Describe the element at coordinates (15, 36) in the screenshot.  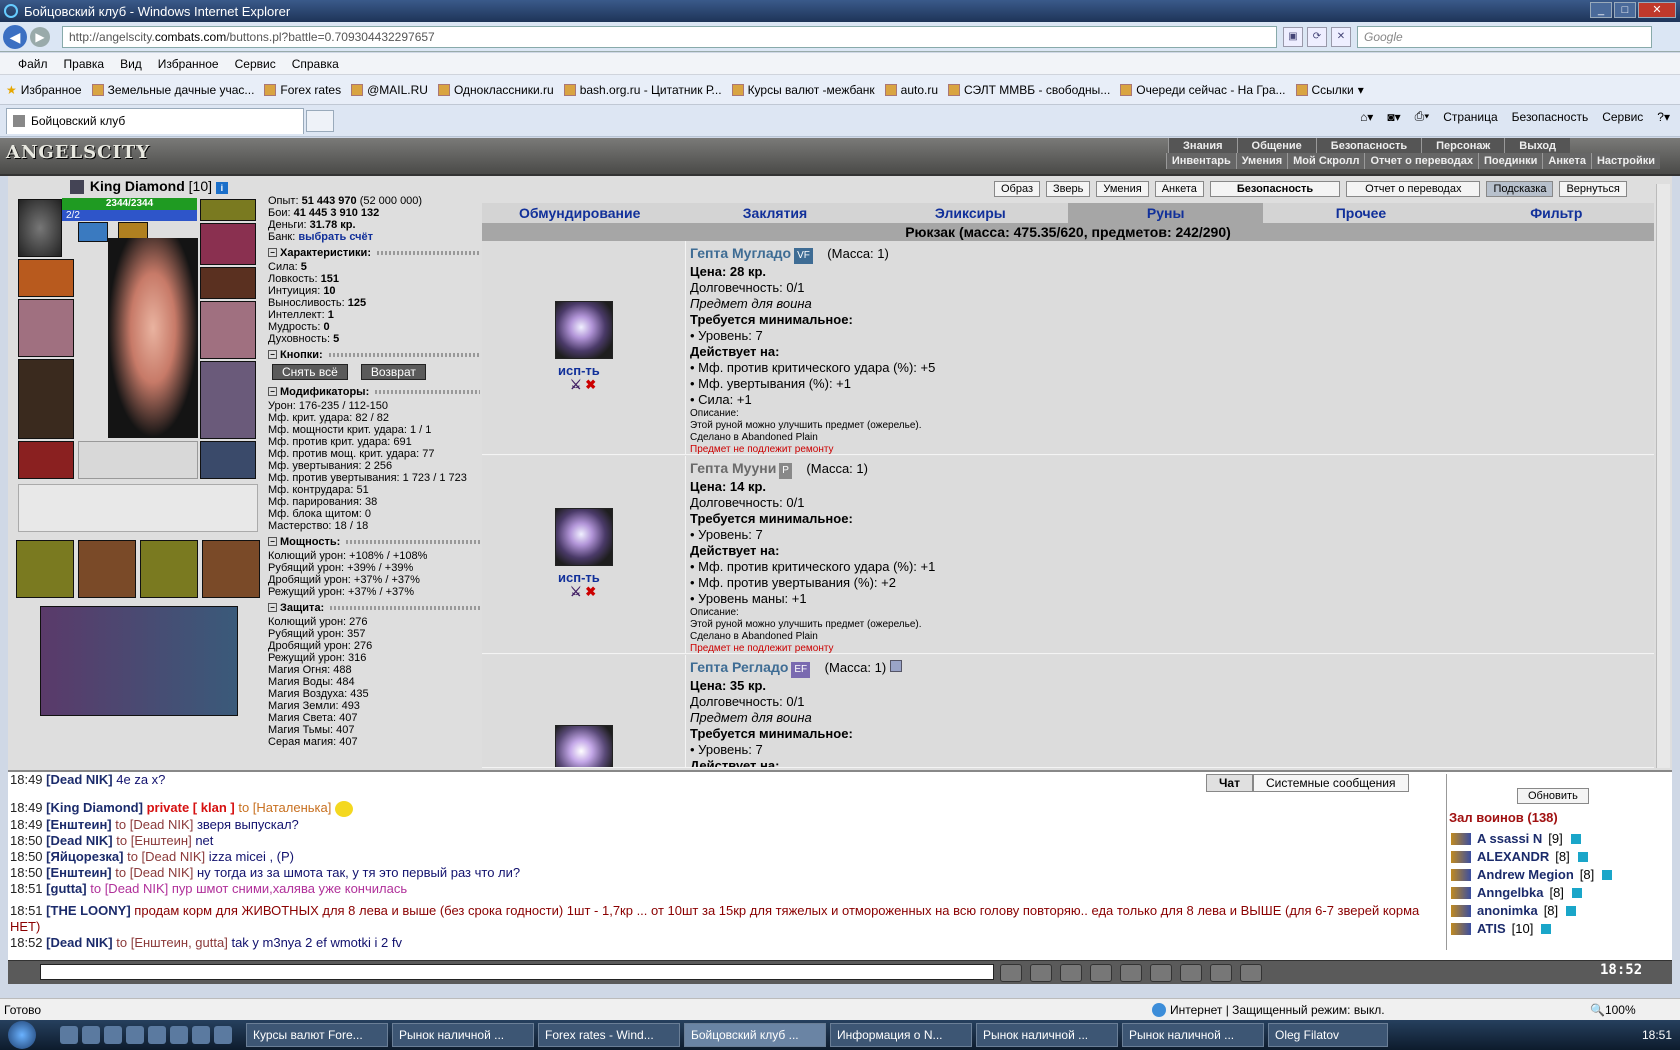
I see `back-button: ◀` at that location.